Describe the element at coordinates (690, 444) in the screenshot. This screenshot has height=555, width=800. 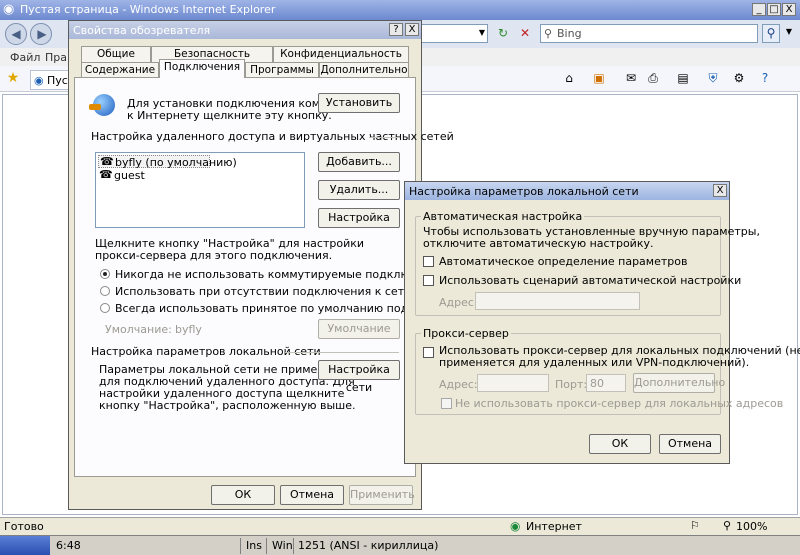
I see `lan-cancel-button: Отмена` at that location.